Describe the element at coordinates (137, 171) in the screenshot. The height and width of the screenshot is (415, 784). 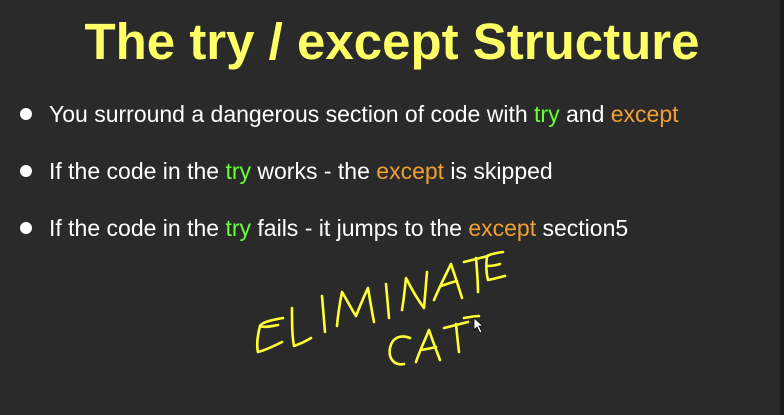
I see `bullet-2-part-1: If the code in the` at that location.